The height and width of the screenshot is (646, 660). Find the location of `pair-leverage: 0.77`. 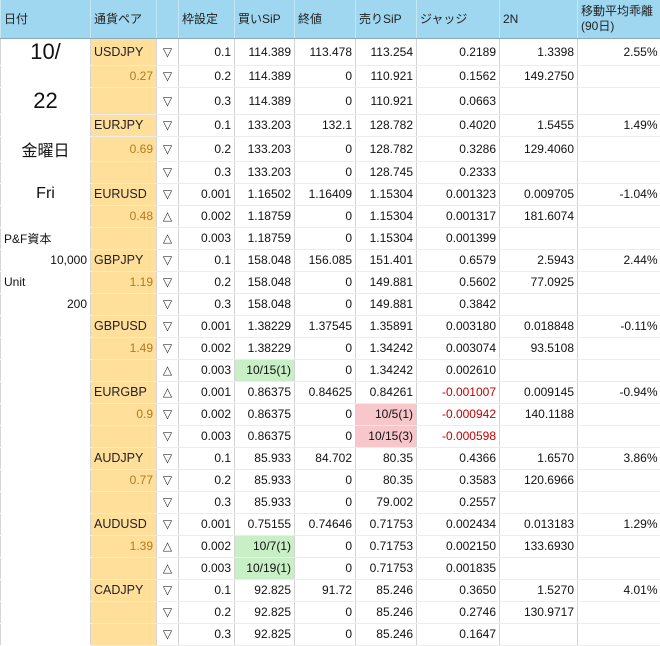

pair-leverage: 0.77 is located at coordinates (124, 480).